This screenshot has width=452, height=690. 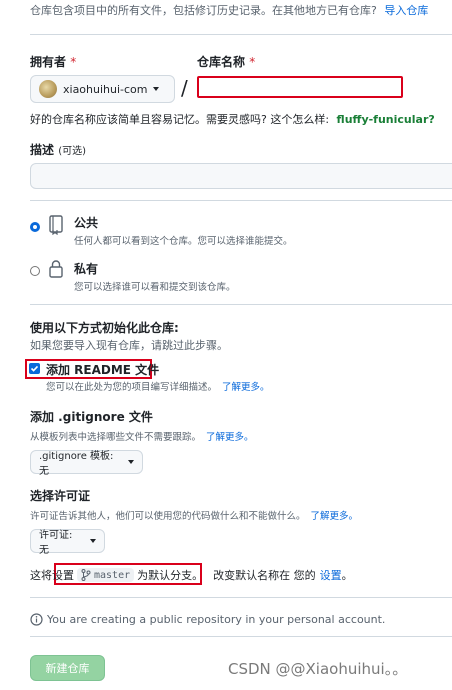 I want to click on license-desc: 许可证告诉其他人，他们可以使用您的代码做什么和不能做什么。 了解更多。, so click(x=194, y=515).